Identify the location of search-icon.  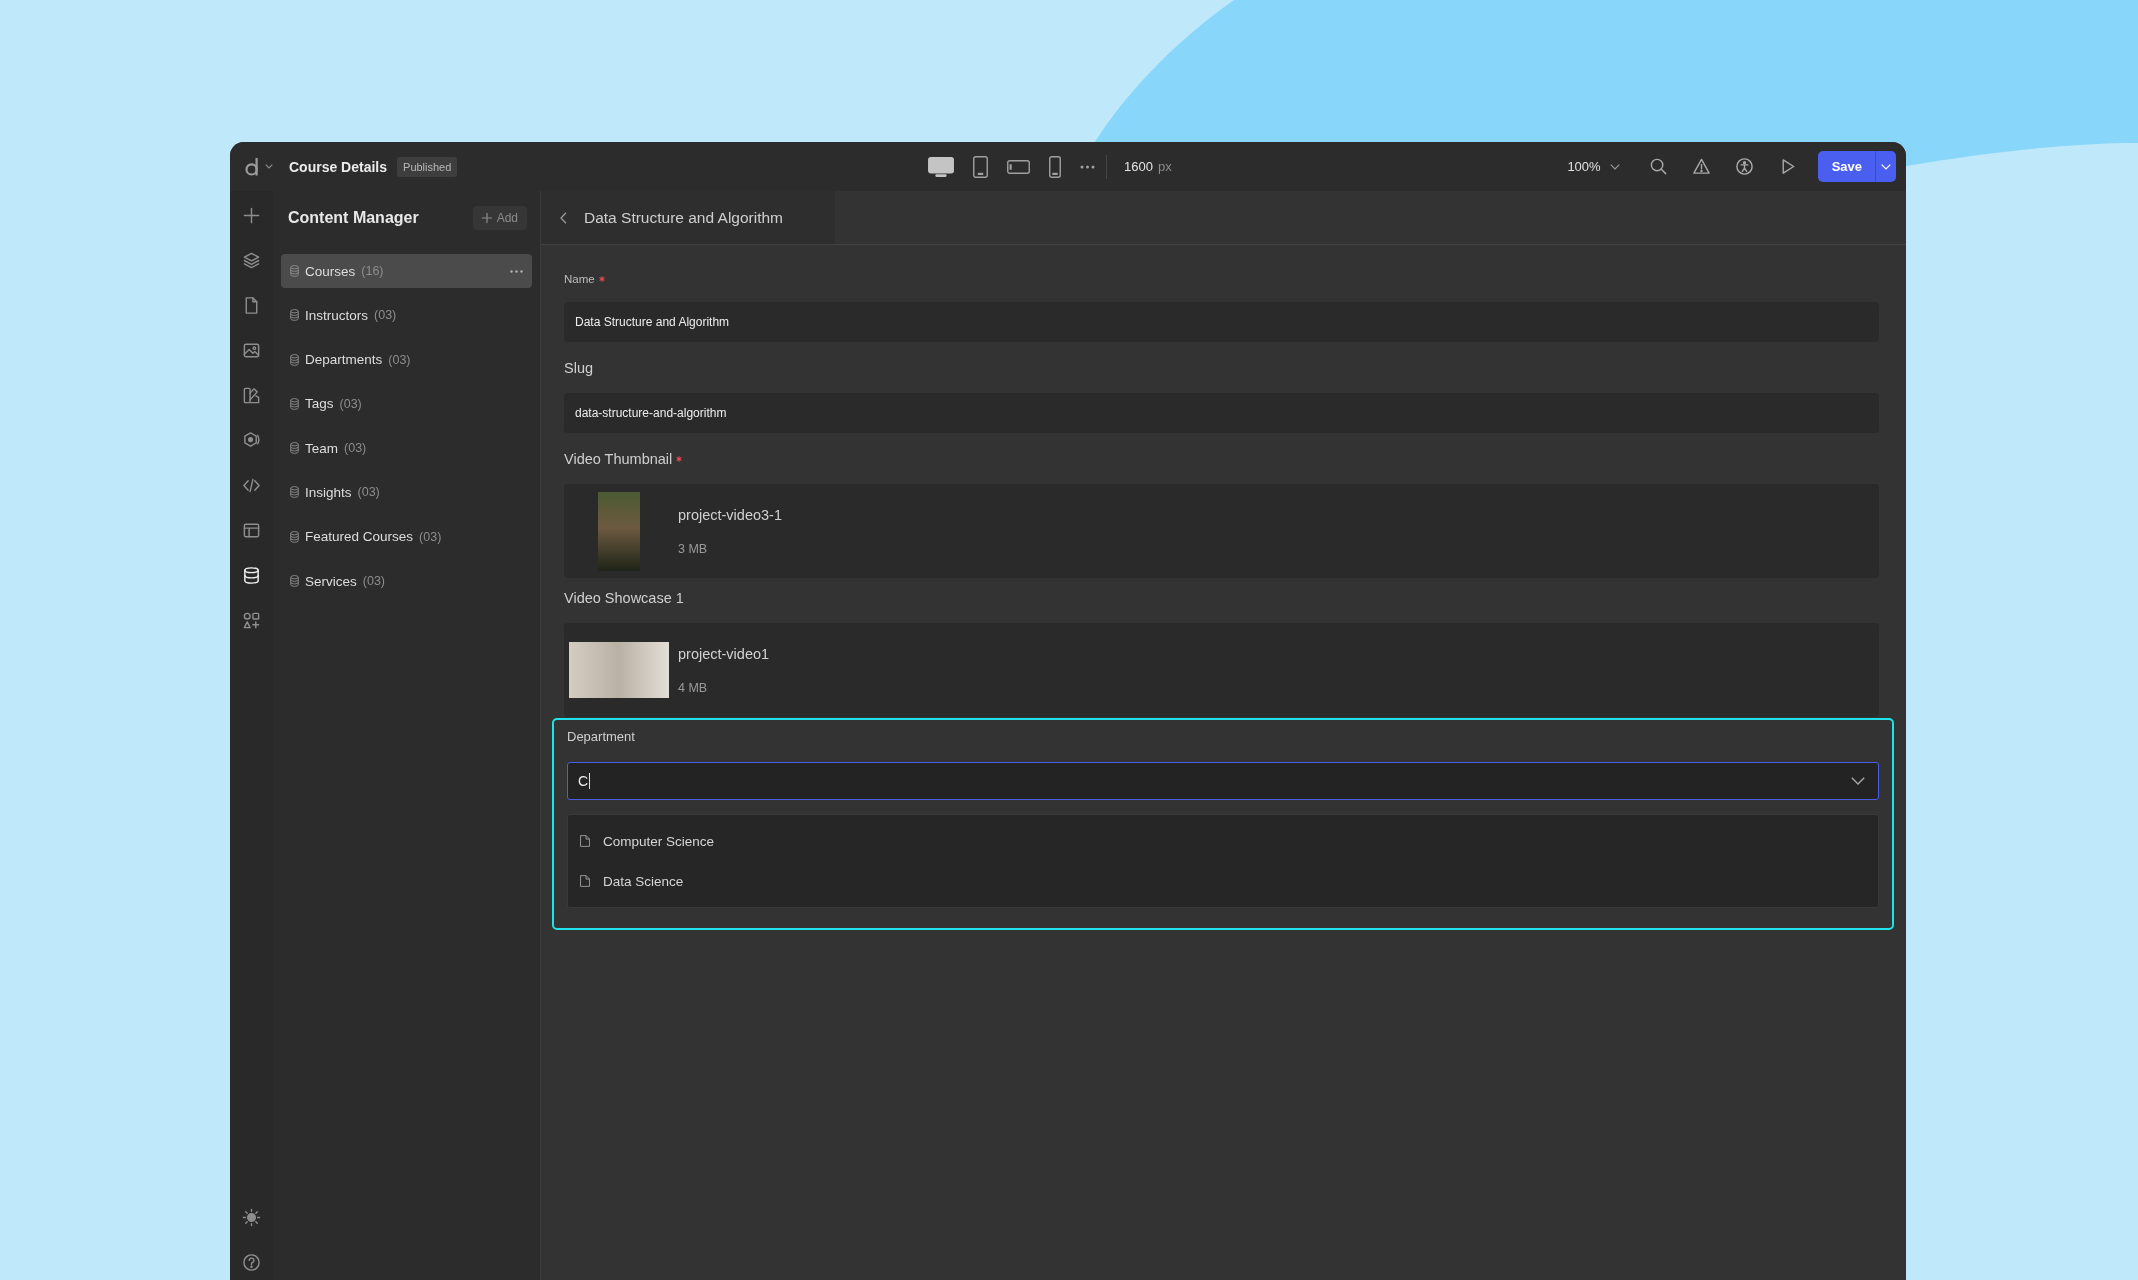
(1658, 166).